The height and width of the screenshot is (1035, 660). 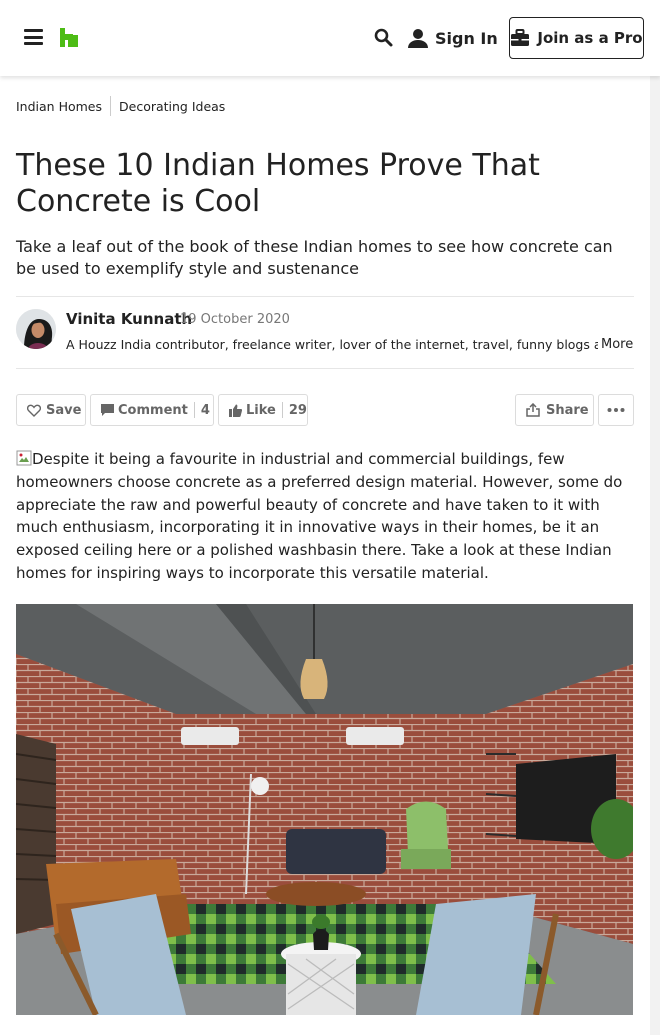 I want to click on broken-image-icon, so click(x=24, y=458).